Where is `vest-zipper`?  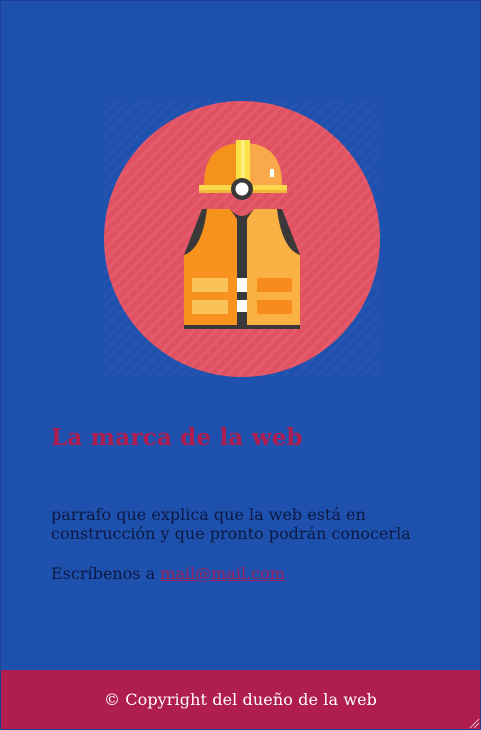
vest-zipper is located at coordinates (242, 274).